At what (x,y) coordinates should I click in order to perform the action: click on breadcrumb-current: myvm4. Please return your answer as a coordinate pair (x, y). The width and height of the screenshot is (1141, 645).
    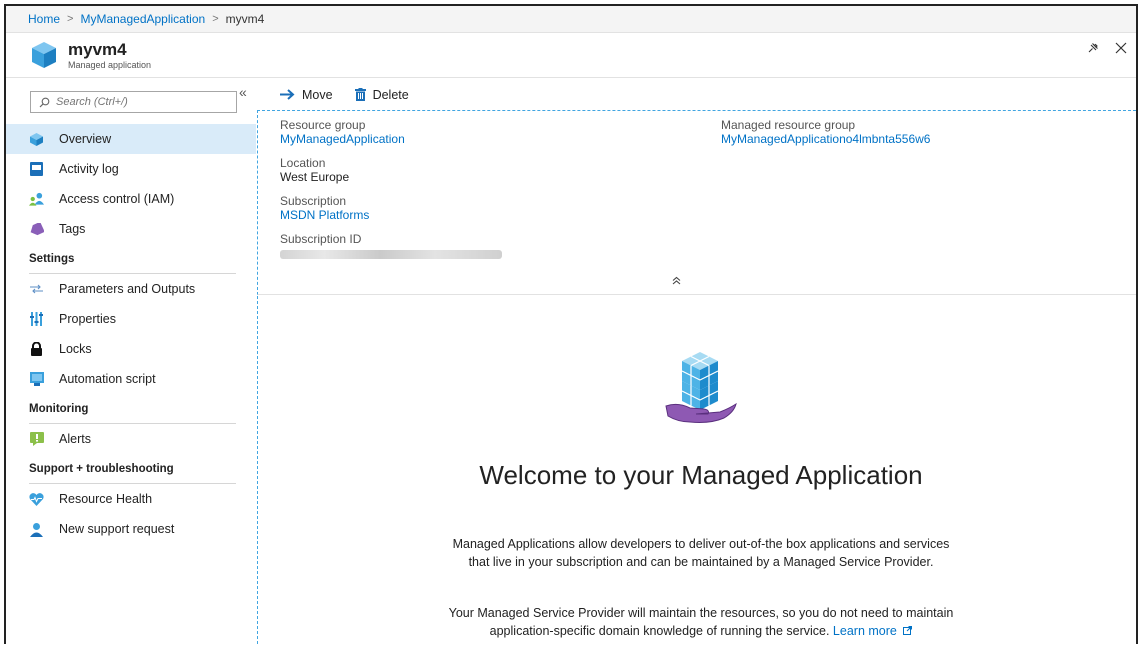
    Looking at the image, I should click on (245, 19).